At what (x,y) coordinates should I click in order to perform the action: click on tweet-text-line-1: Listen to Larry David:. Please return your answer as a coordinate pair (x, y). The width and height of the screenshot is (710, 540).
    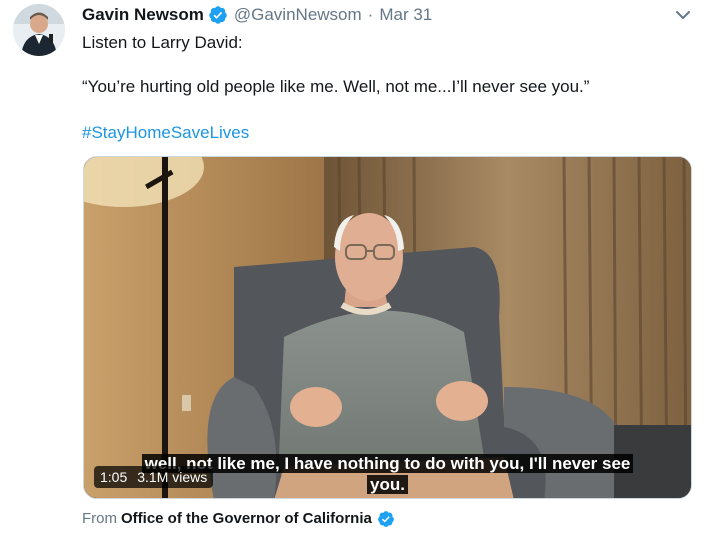
    Looking at the image, I should click on (162, 42).